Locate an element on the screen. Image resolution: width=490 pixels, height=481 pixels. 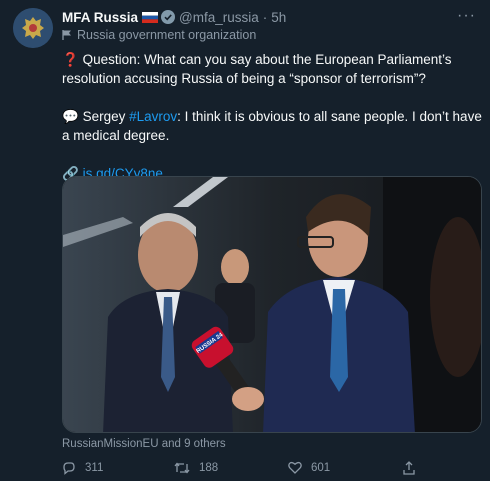
answer-prefix: Sergey is located at coordinates (106, 116).